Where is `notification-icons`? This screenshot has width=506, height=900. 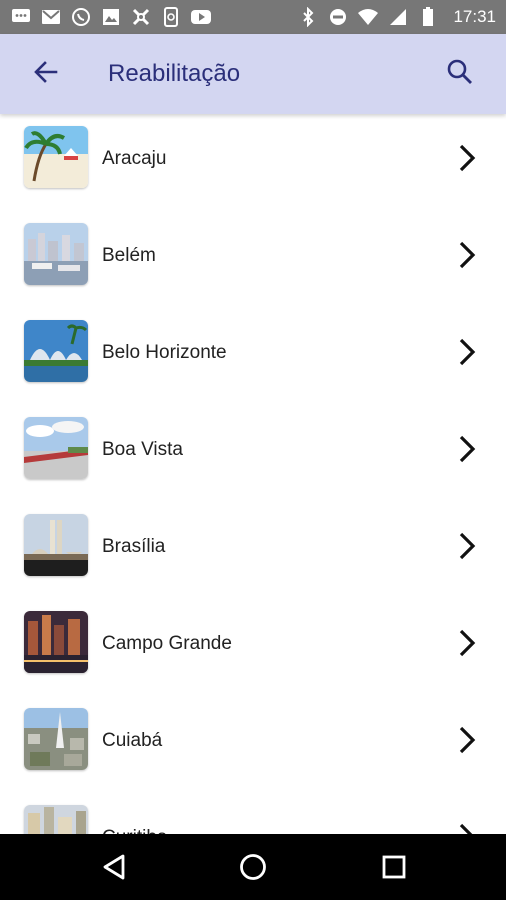
notification-icons is located at coordinates (111, 17).